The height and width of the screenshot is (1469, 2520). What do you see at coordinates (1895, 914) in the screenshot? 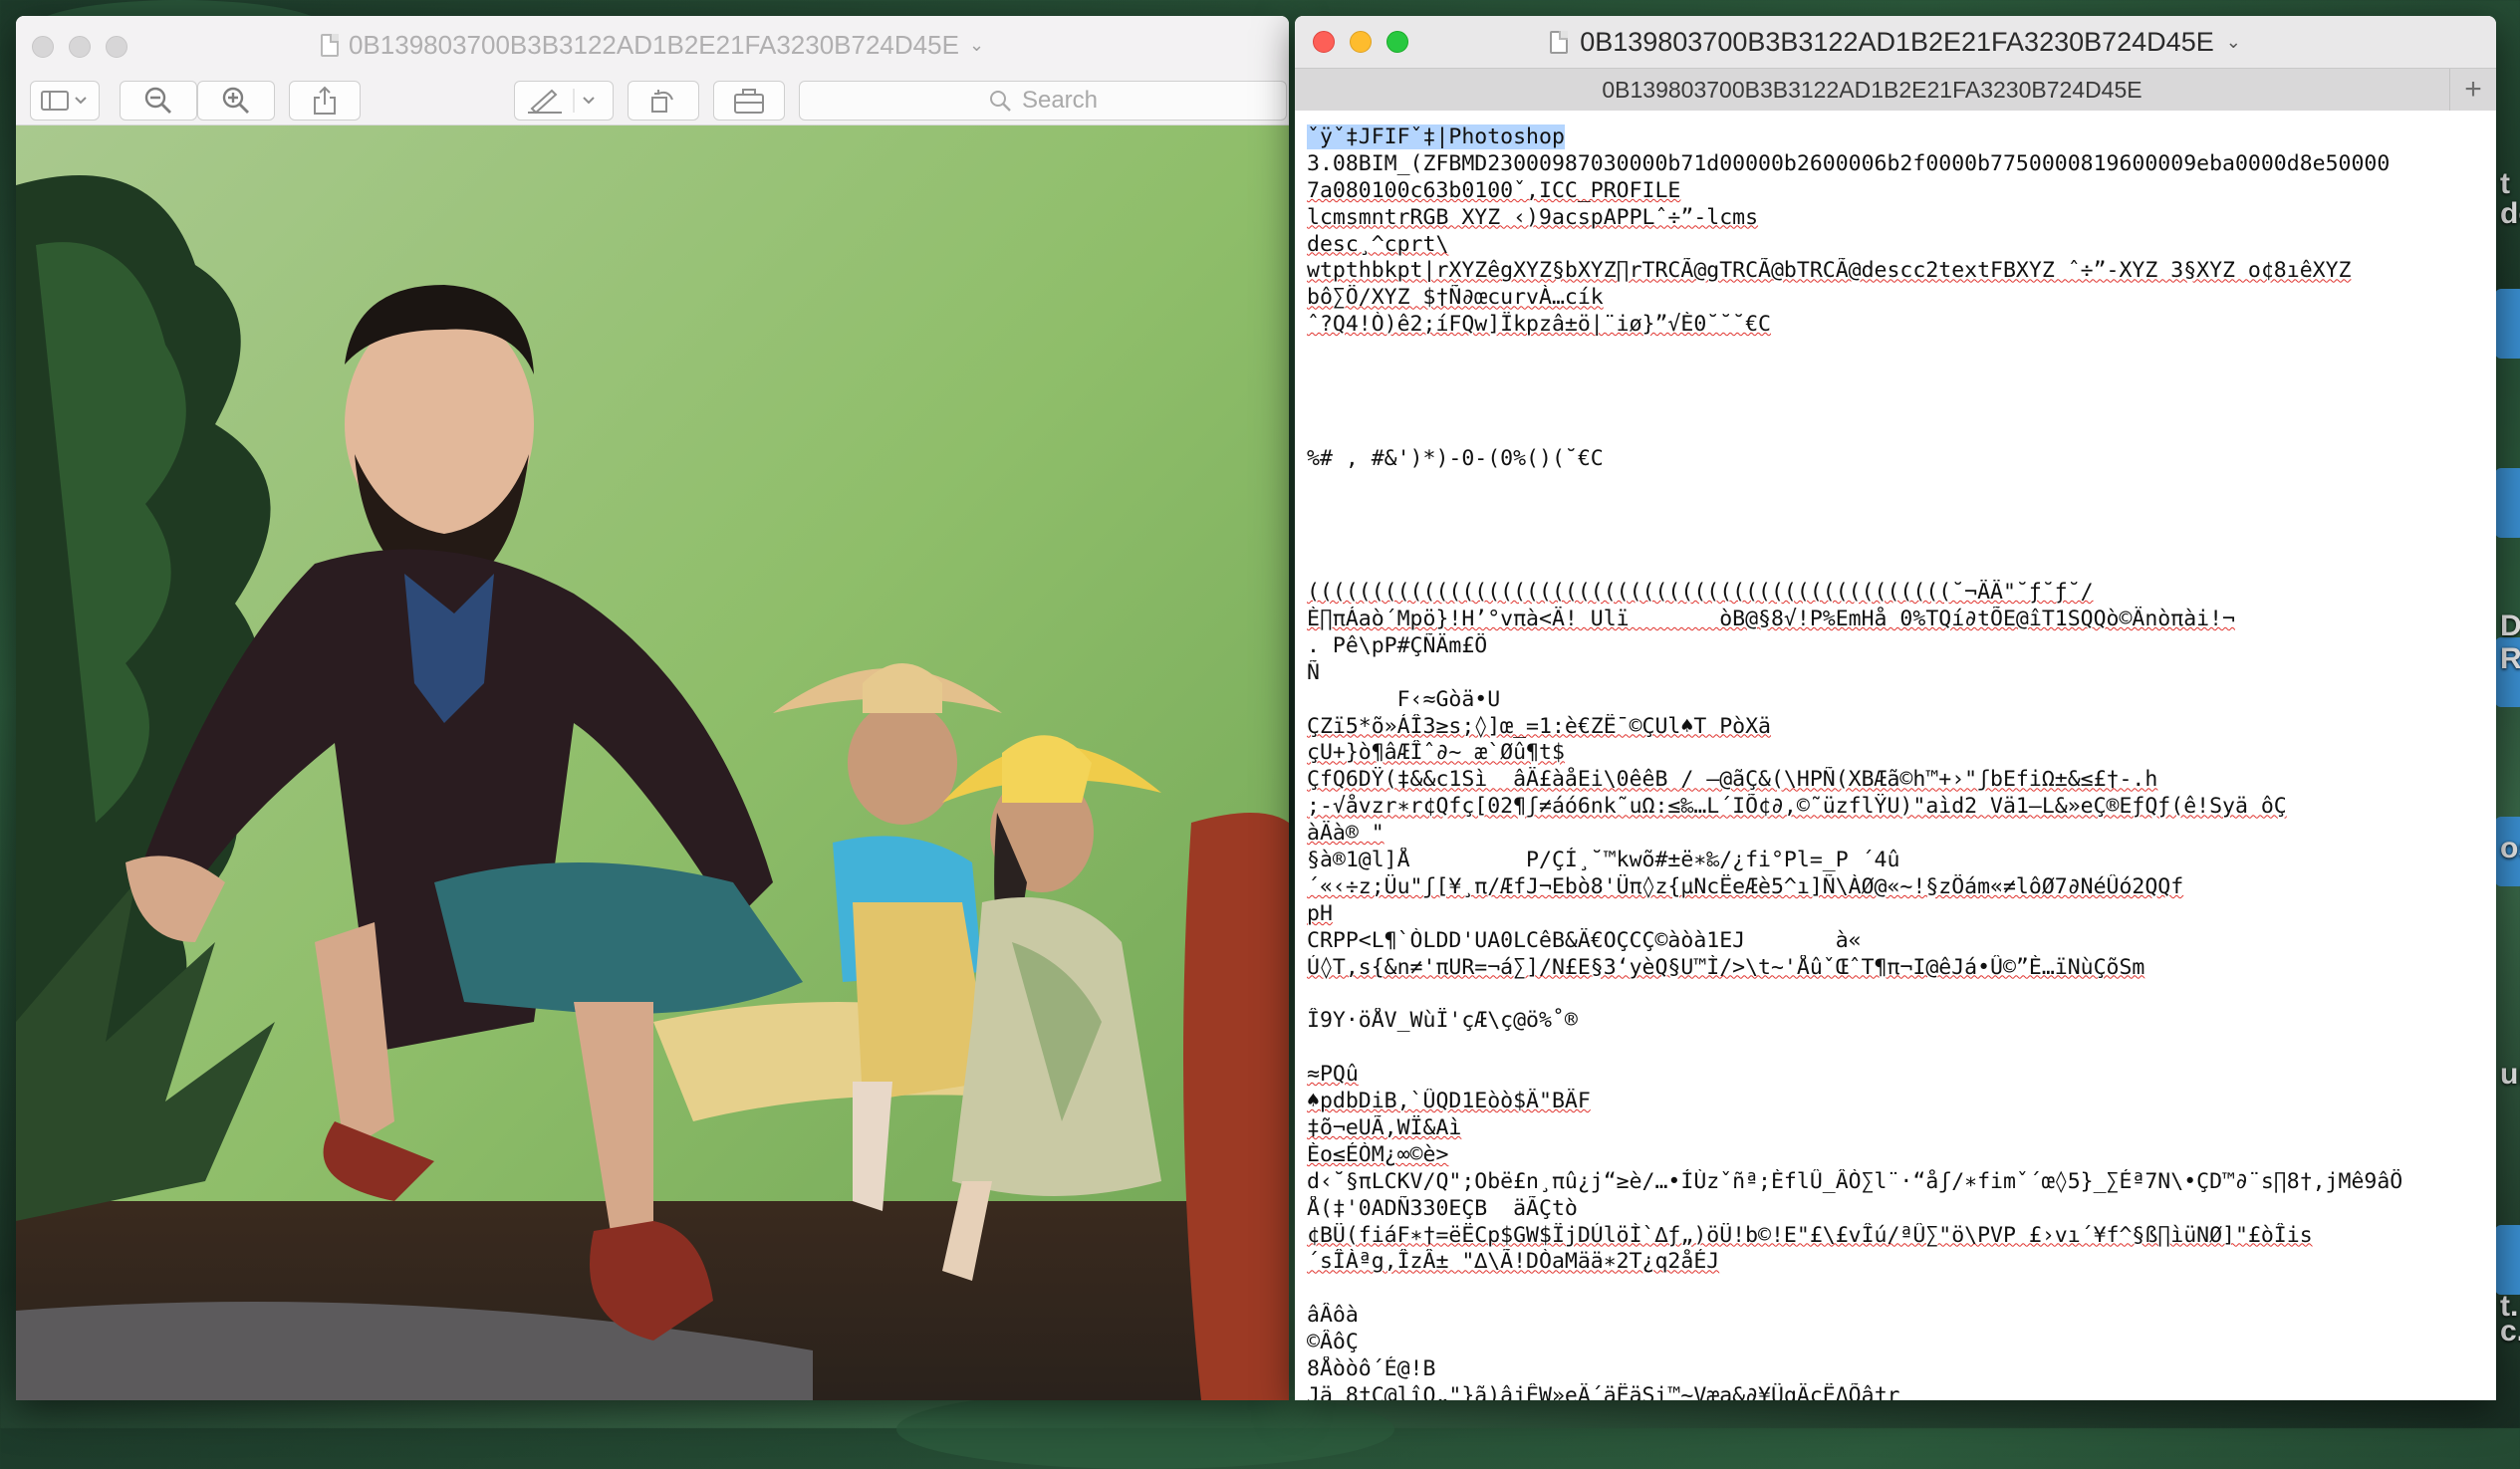
I see `text-line: pH` at bounding box center [1895, 914].